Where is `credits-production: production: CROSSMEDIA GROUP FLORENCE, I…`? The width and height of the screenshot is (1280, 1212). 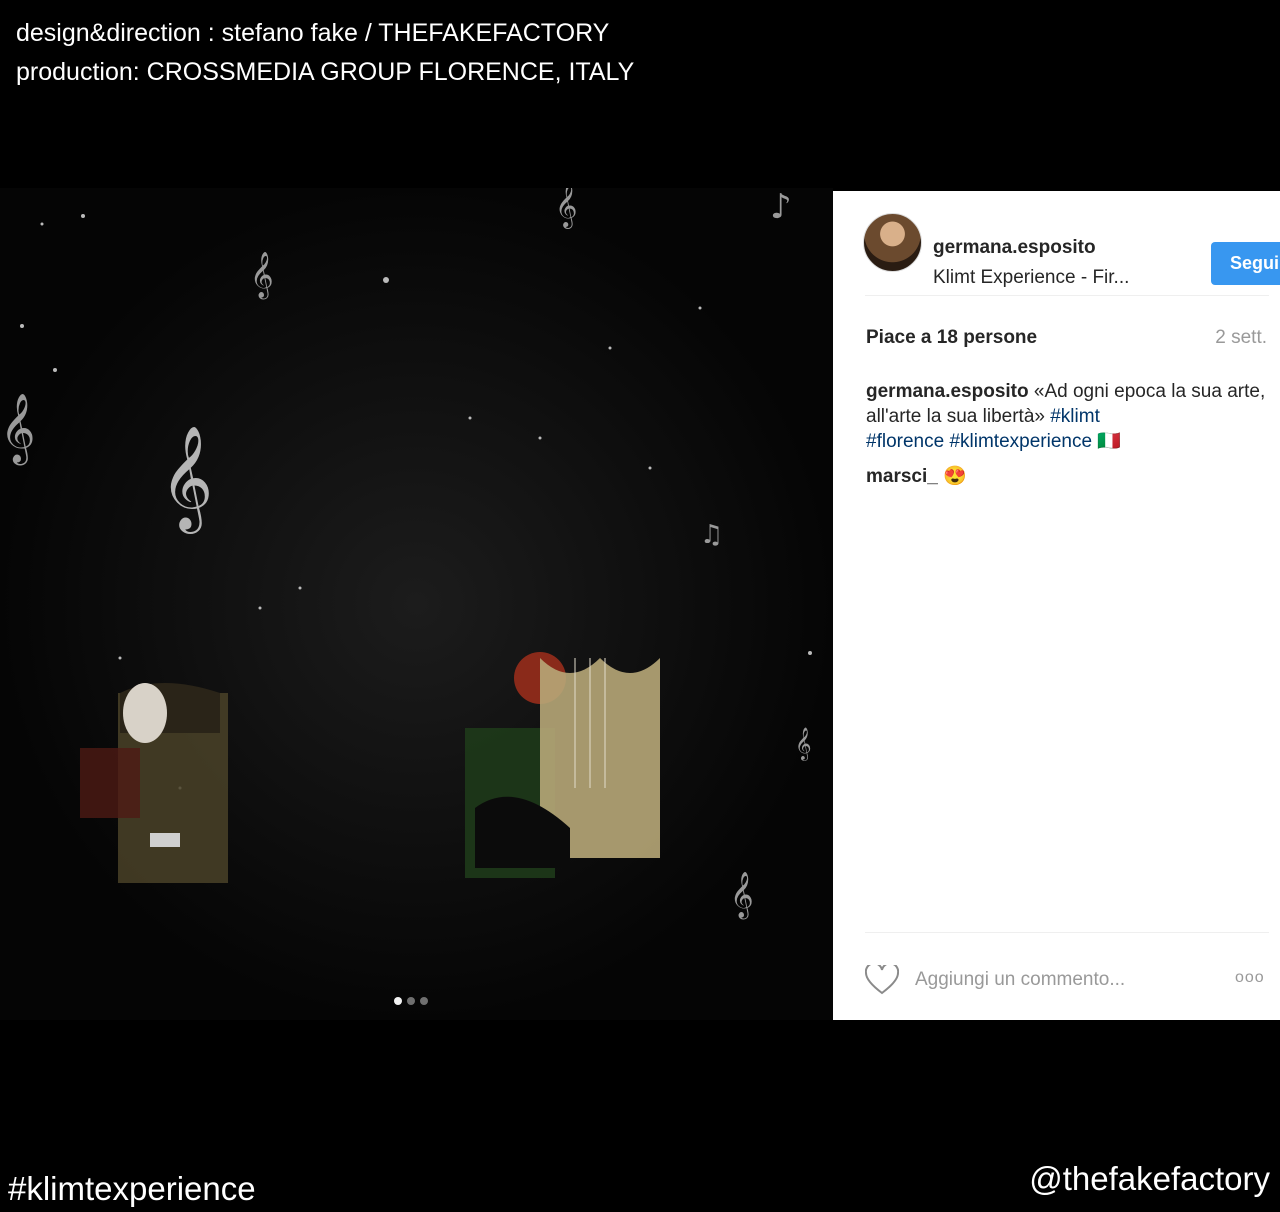 credits-production: production: CROSSMEDIA GROUP FLORENCE, I… is located at coordinates (325, 72).